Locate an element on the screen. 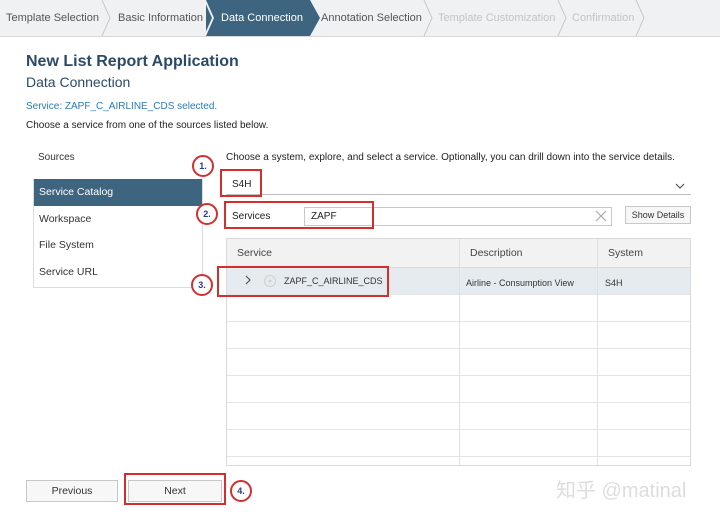 The image size is (720, 516). annotation-number: 2. is located at coordinates (207, 214).